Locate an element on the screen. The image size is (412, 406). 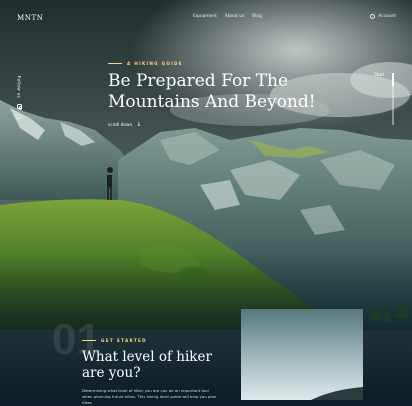
nav-link-blog: Blog is located at coordinates (257, 16).